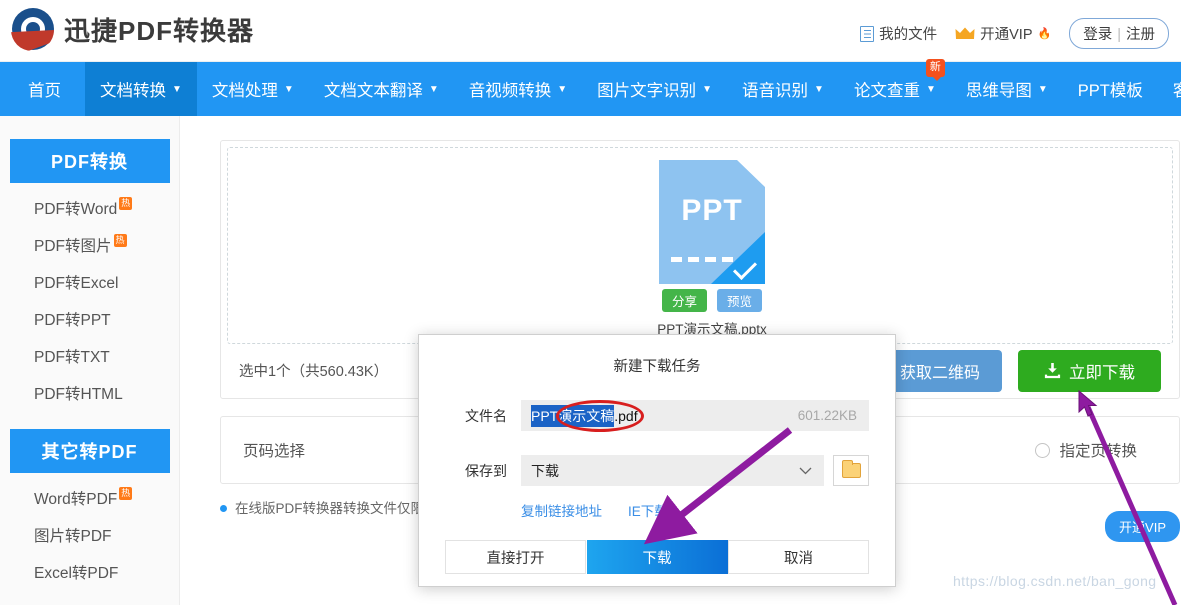 Image resolution: width=1181 pixels, height=605 pixels. What do you see at coordinates (684, 300) in the screenshot?
I see `share-button: 分享` at bounding box center [684, 300].